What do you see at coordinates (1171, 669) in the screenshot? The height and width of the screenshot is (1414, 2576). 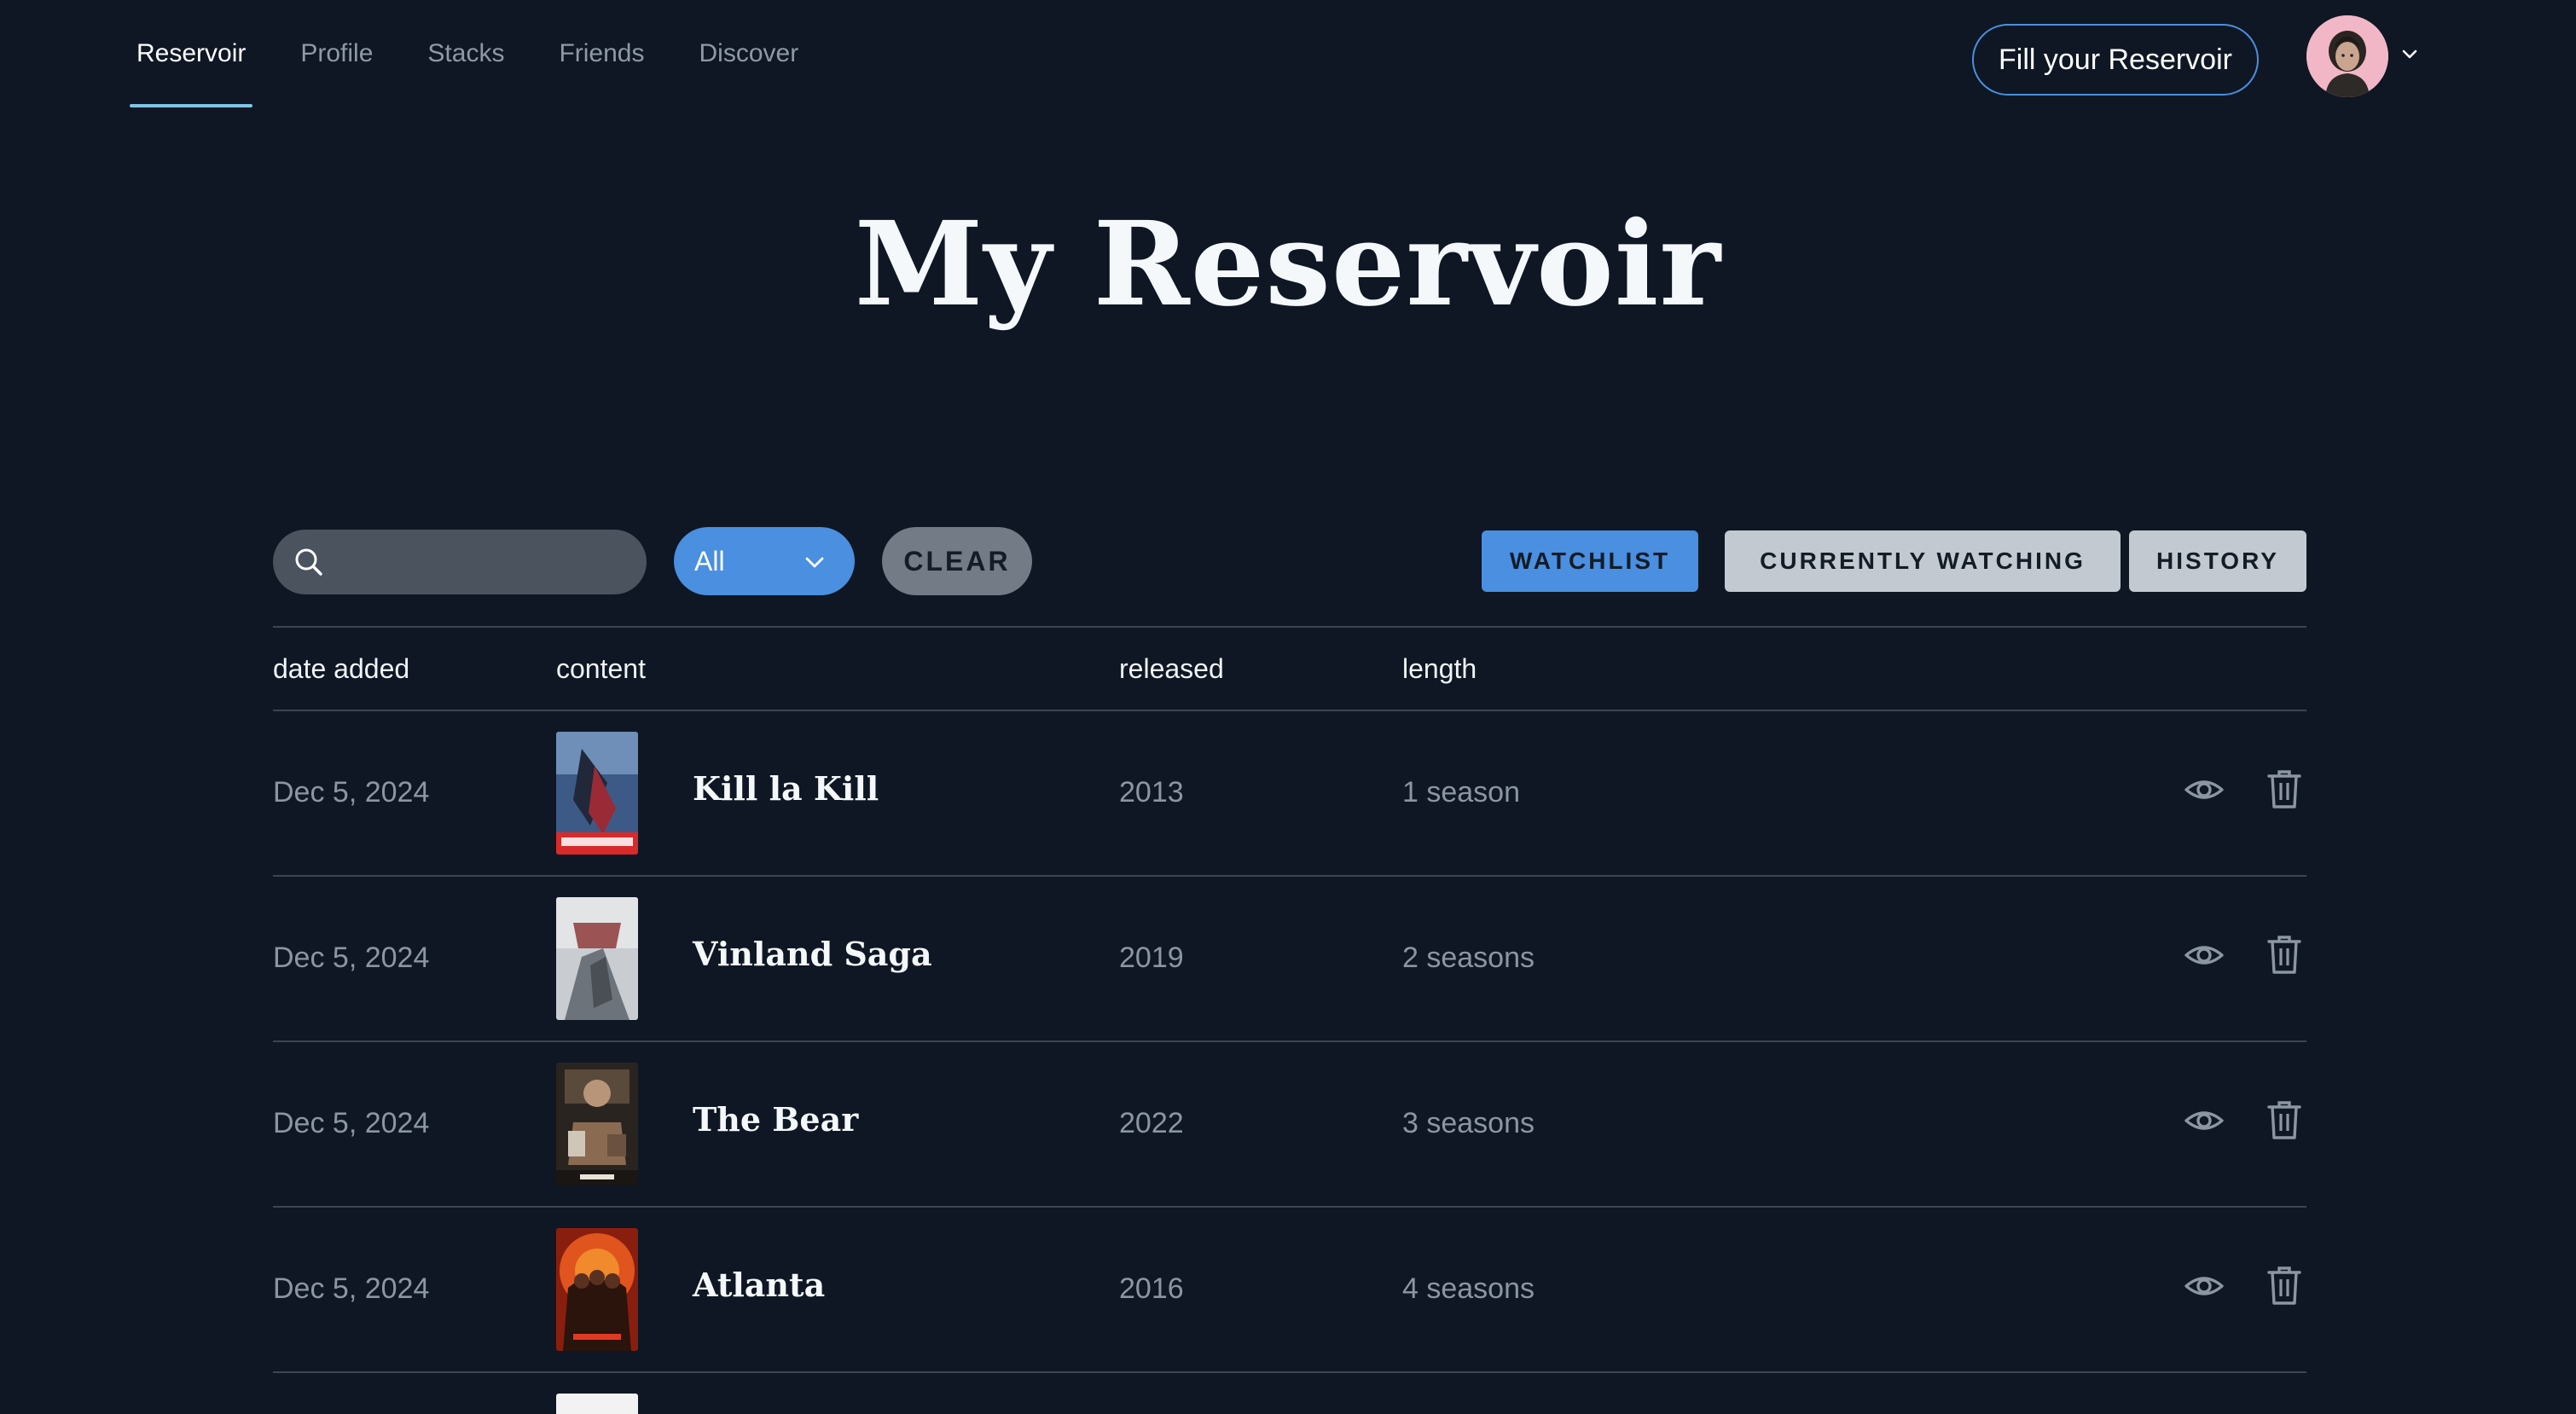 I see `header-released: released` at bounding box center [1171, 669].